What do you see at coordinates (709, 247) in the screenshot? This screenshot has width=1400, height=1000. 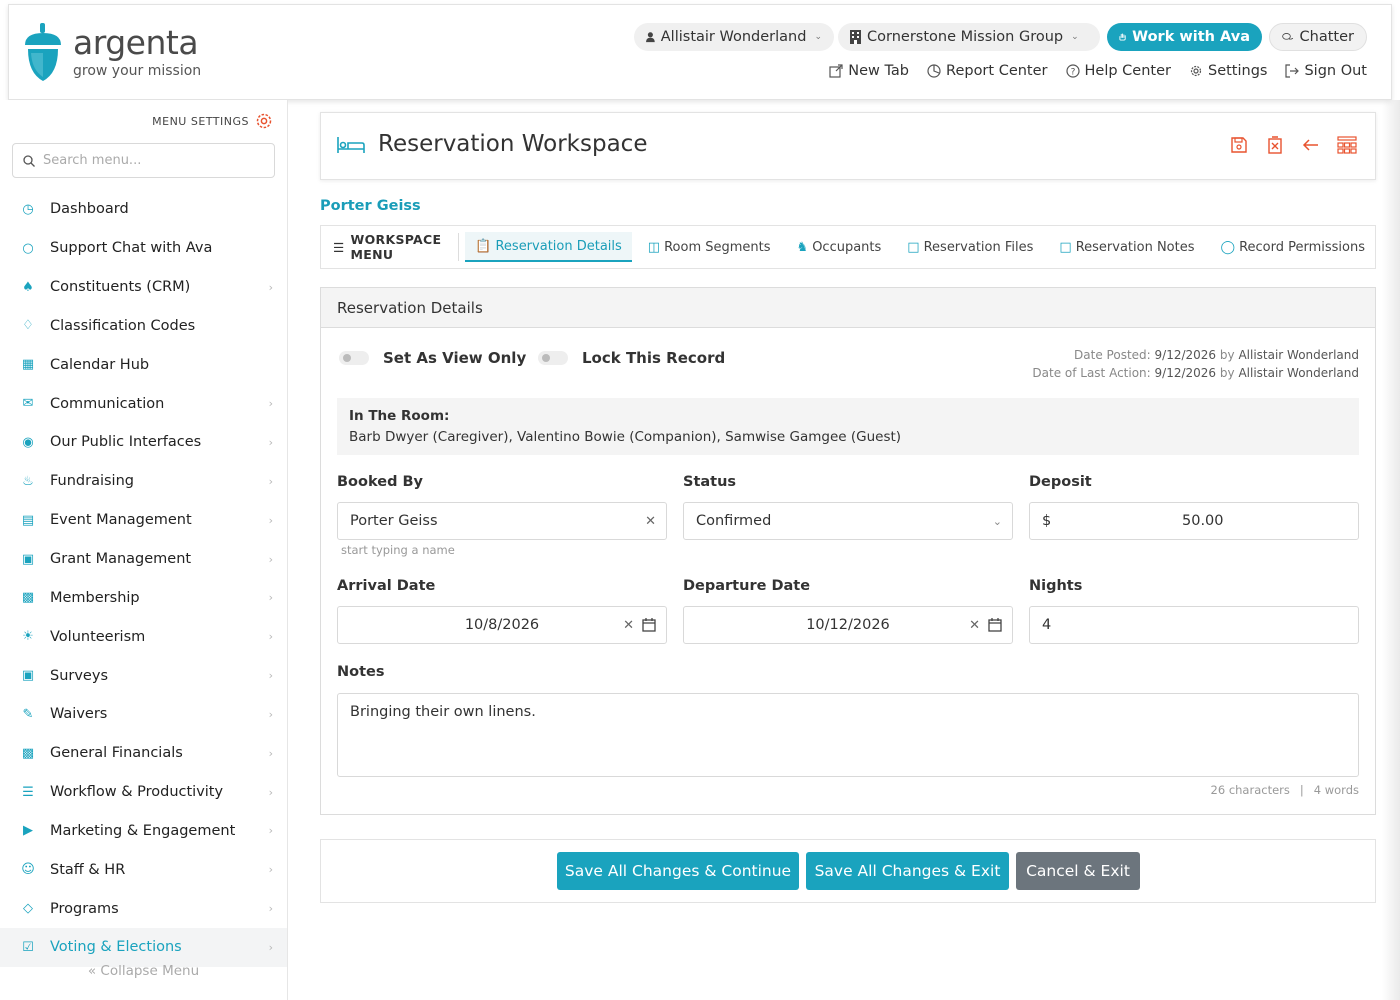 I see `tab-room-segments: ◫ Room Segments` at bounding box center [709, 247].